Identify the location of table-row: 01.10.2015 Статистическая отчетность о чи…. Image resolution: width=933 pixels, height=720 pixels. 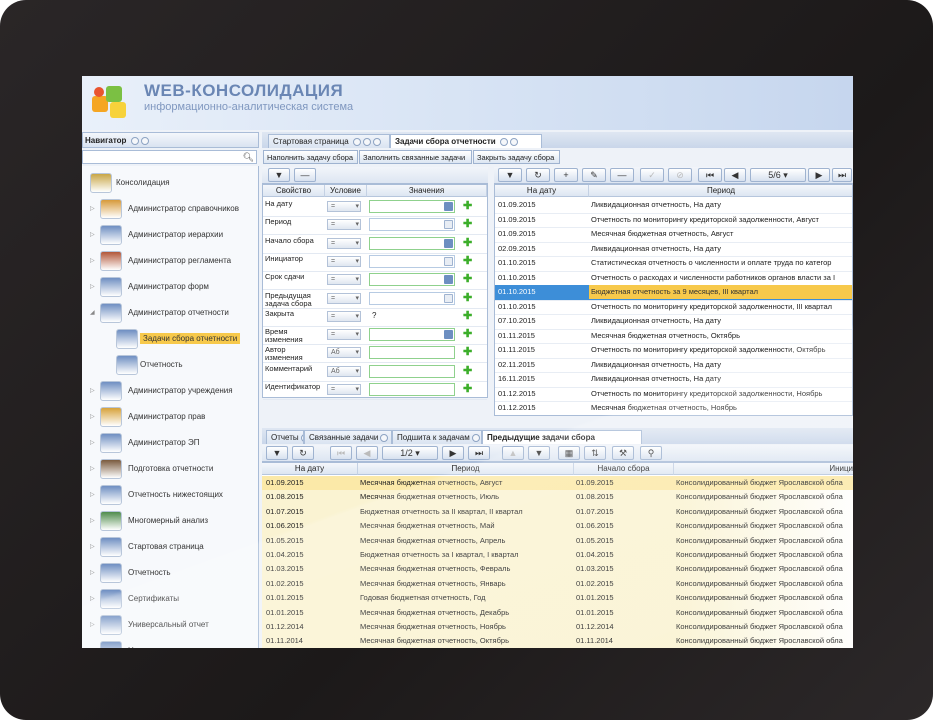
(673, 264).